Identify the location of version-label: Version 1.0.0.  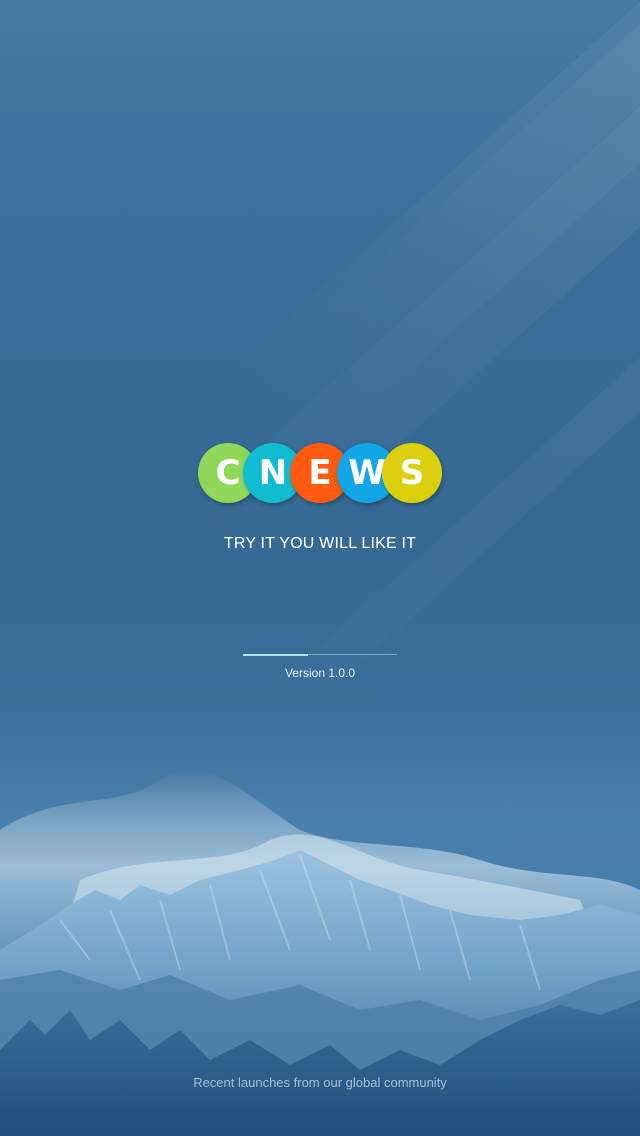
(320, 673).